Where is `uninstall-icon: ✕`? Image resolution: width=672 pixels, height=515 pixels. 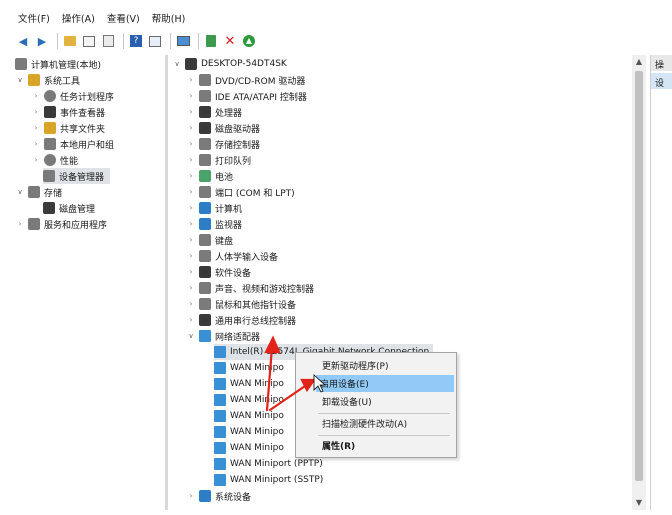 uninstall-icon: ✕ is located at coordinates (230, 41).